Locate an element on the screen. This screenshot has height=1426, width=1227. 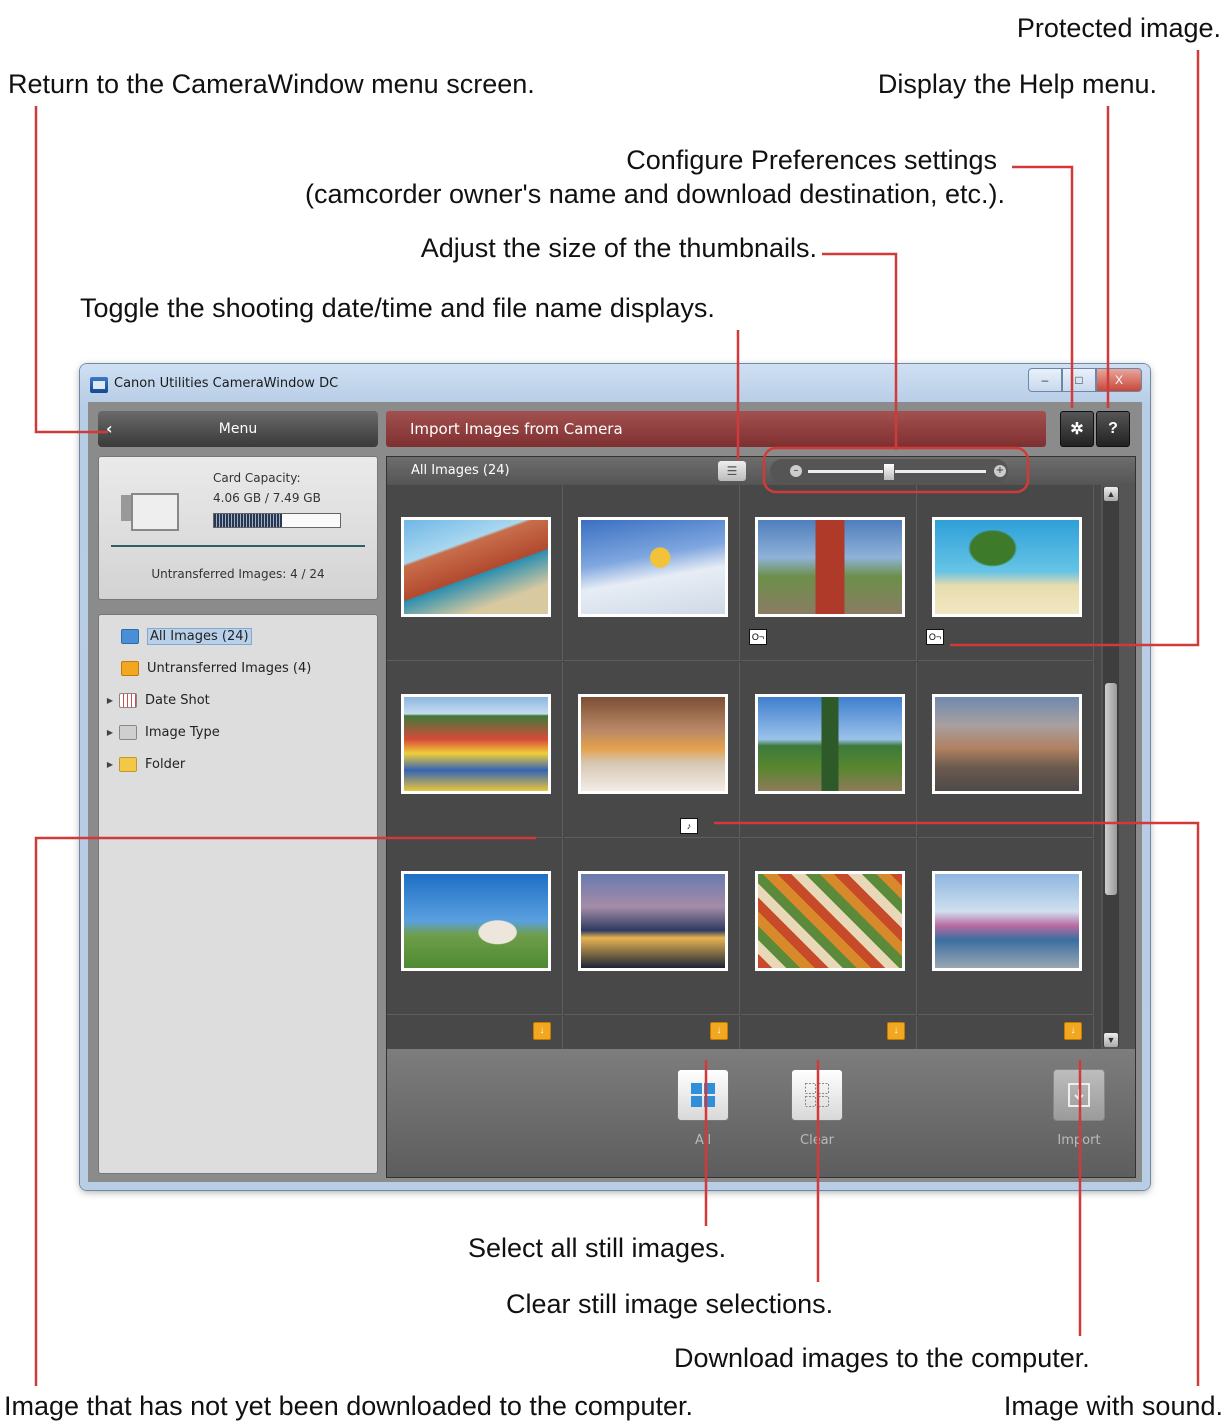
tree-item-folder: ▶ Folder is located at coordinates (143, 764).